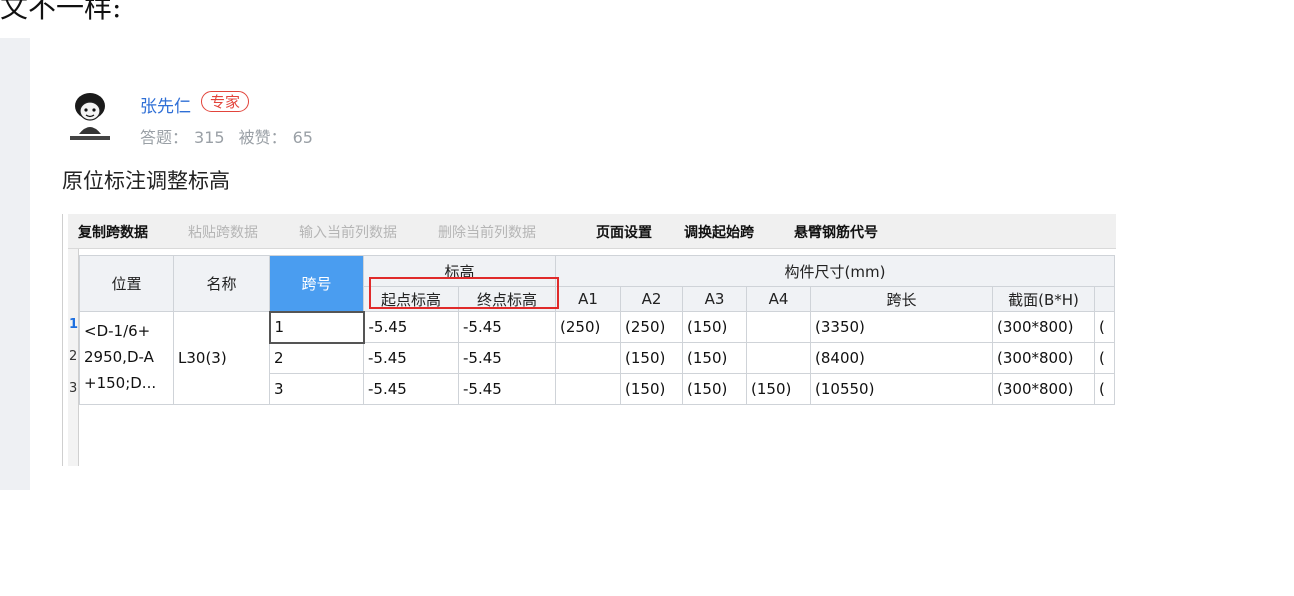 Image resolution: width=1294 pixels, height=596 pixels. I want to click on row-number-gutter: 1 2 3, so click(73, 357).